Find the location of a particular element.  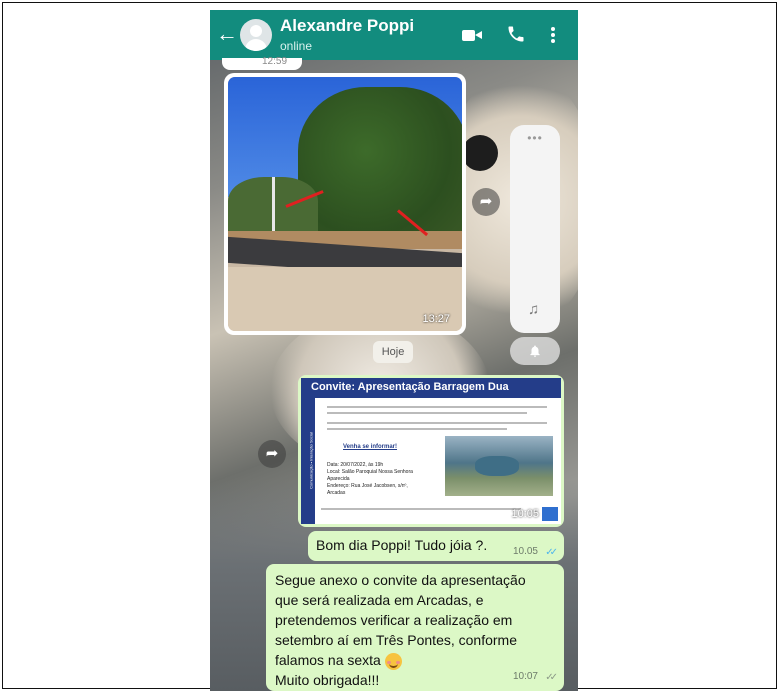

invitation-logo is located at coordinates (550, 514).